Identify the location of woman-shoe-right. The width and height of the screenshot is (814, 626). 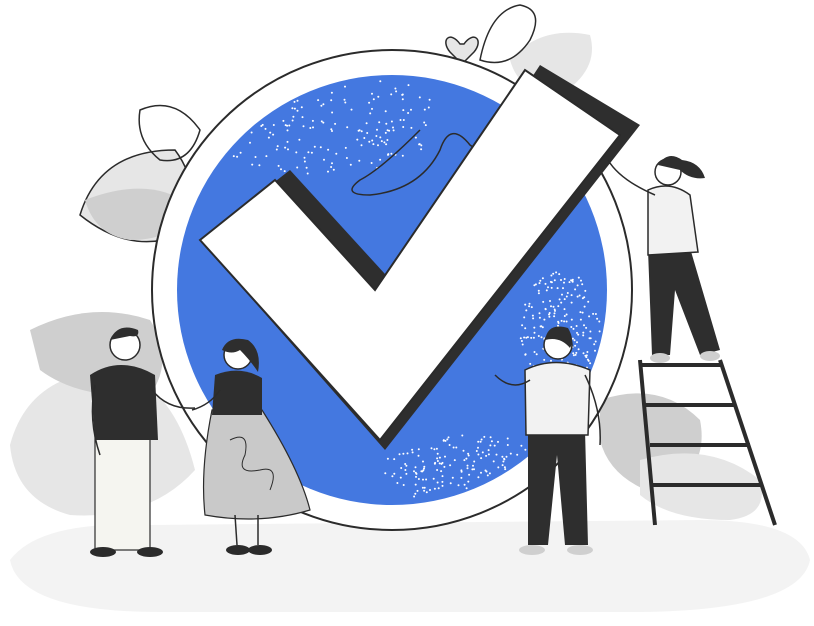
(260, 550).